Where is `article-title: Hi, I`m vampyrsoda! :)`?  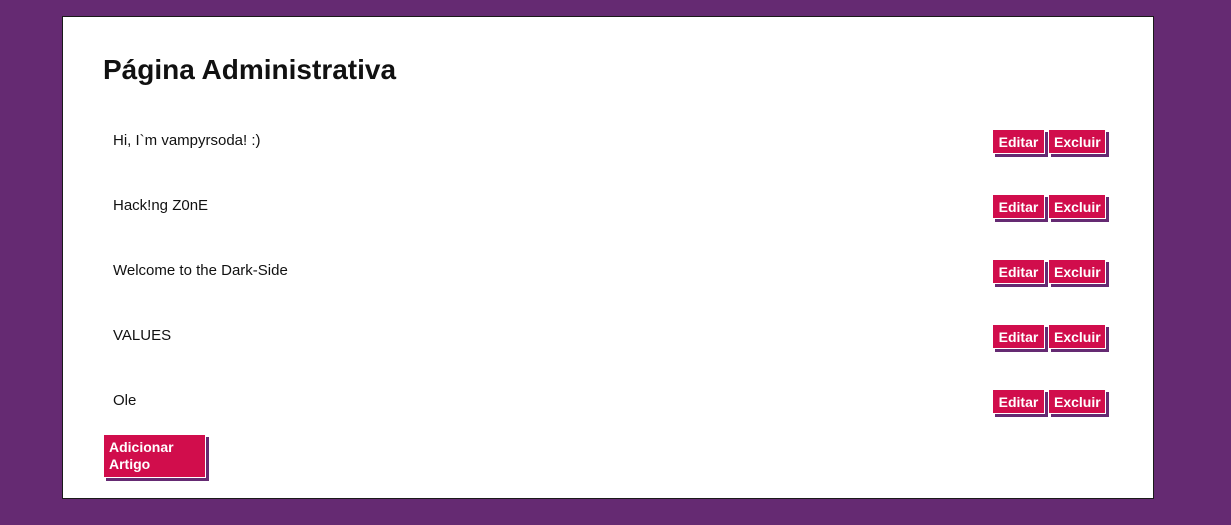 article-title: Hi, I`m vampyrsoda! :) is located at coordinates (187, 140).